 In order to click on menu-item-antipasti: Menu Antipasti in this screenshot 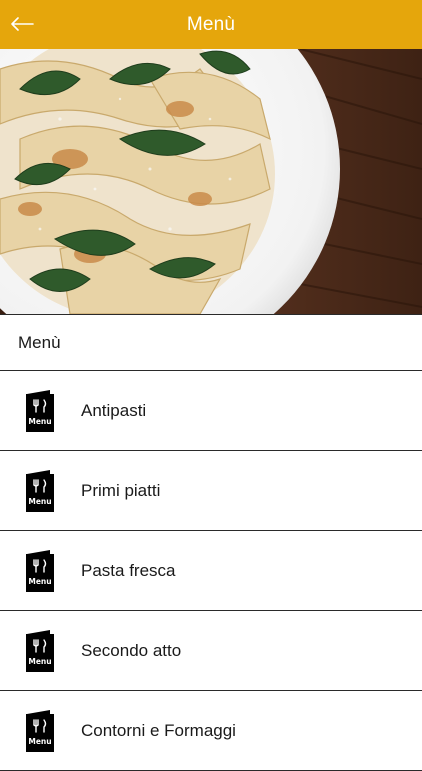, I will do `click(211, 411)`.